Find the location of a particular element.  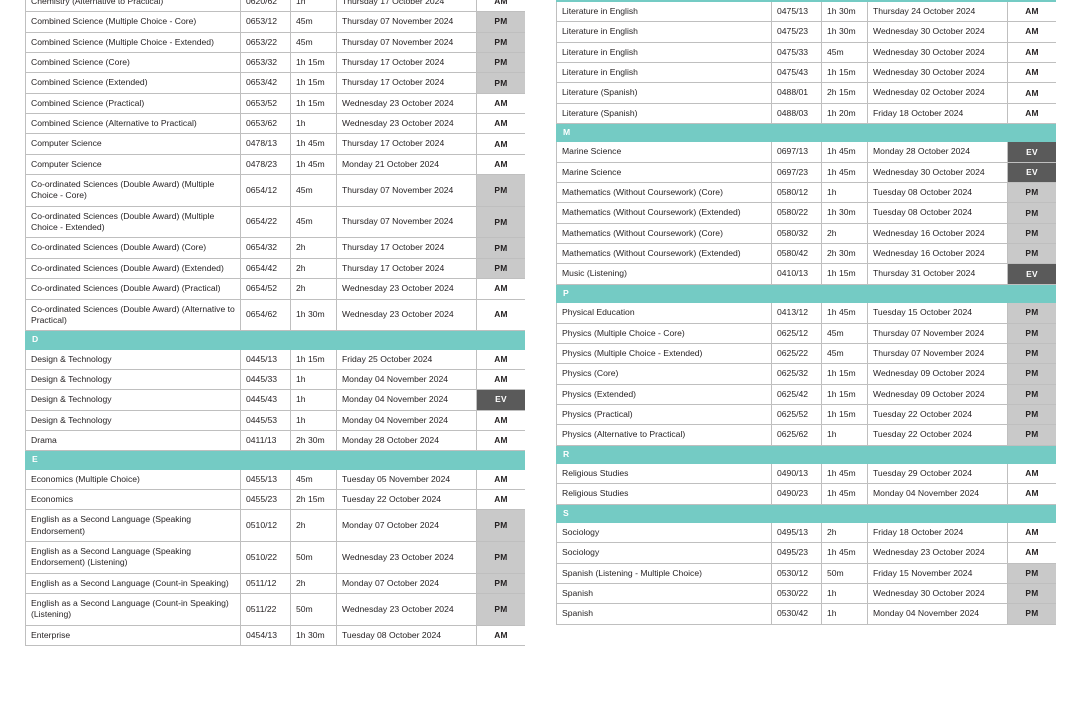

syllabus-code-cell: 0495/23 is located at coordinates (796, 553).